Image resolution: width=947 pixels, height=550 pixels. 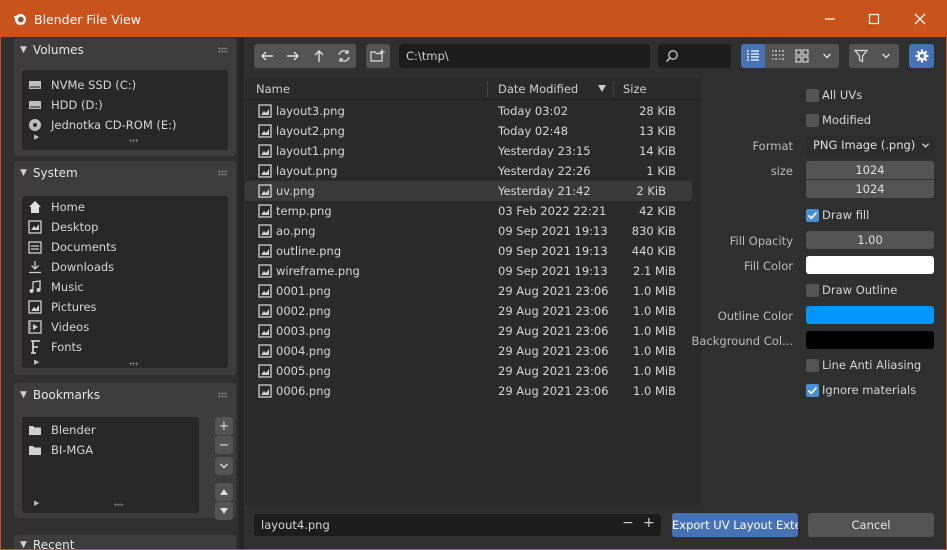 I want to click on table-row: outline.png 09 Sep 2021 19:13 440 KiB, so click(x=473, y=251).